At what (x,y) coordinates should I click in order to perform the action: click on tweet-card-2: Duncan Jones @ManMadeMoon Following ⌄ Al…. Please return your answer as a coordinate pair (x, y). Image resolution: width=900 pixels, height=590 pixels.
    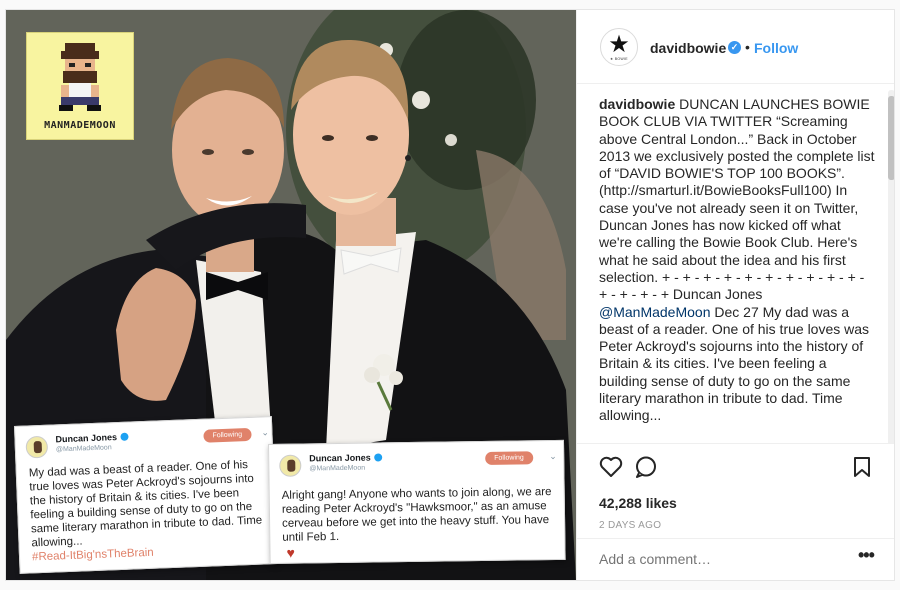
    Looking at the image, I should click on (417, 501).